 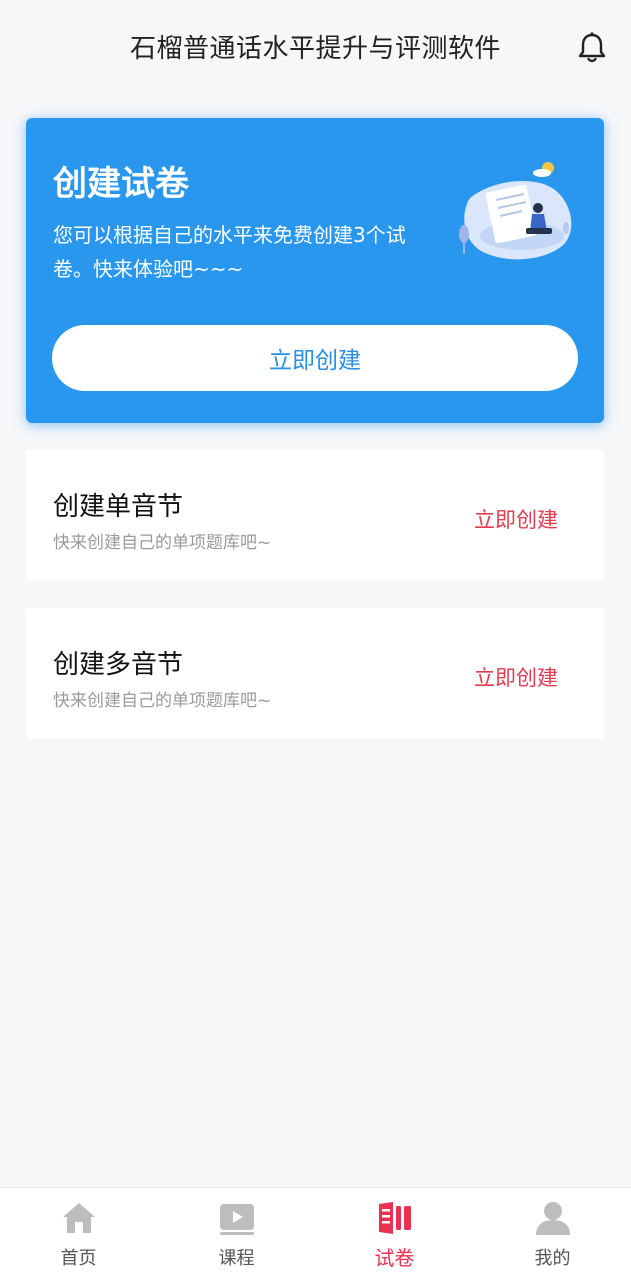 I want to click on tab-home: 首页, so click(x=78, y=1234).